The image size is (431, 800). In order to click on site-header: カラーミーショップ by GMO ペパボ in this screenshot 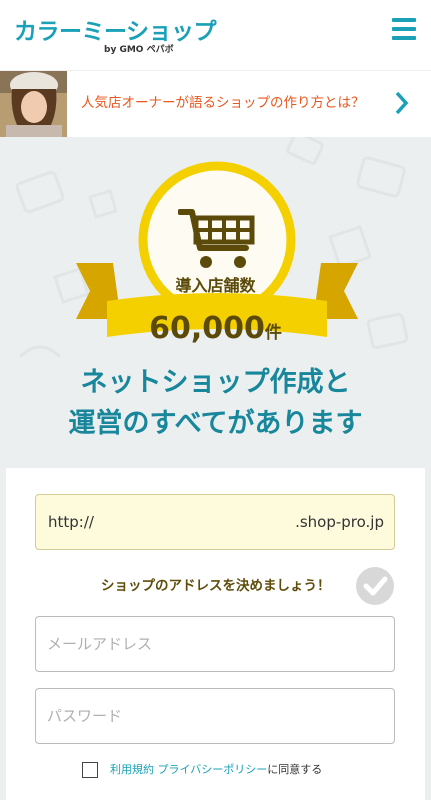, I will do `click(215, 35)`.